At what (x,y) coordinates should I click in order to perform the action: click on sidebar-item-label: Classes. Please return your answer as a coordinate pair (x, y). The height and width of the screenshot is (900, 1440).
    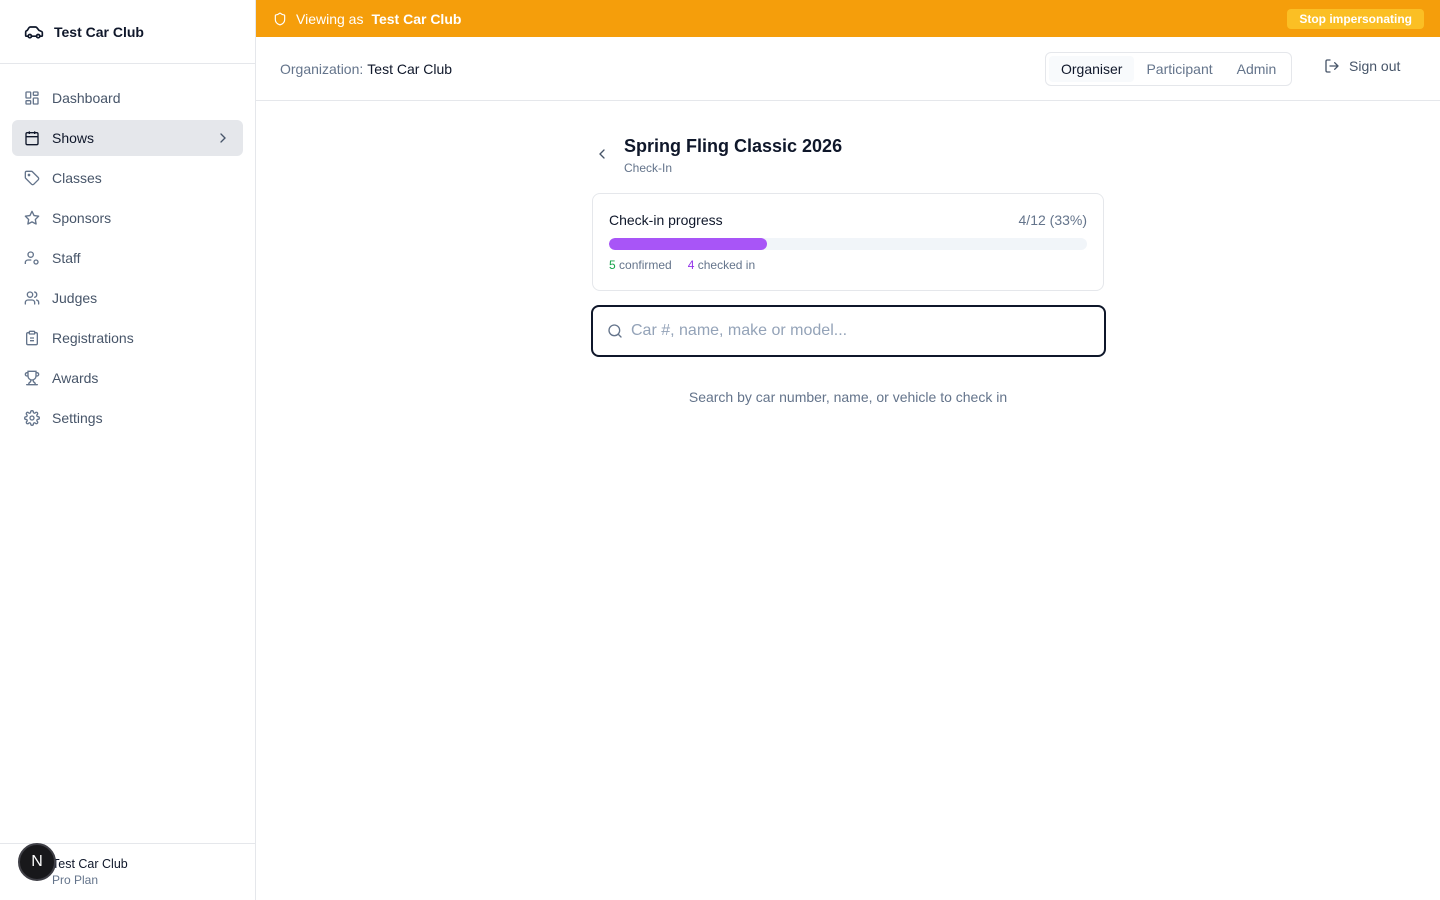
    Looking at the image, I should click on (77, 178).